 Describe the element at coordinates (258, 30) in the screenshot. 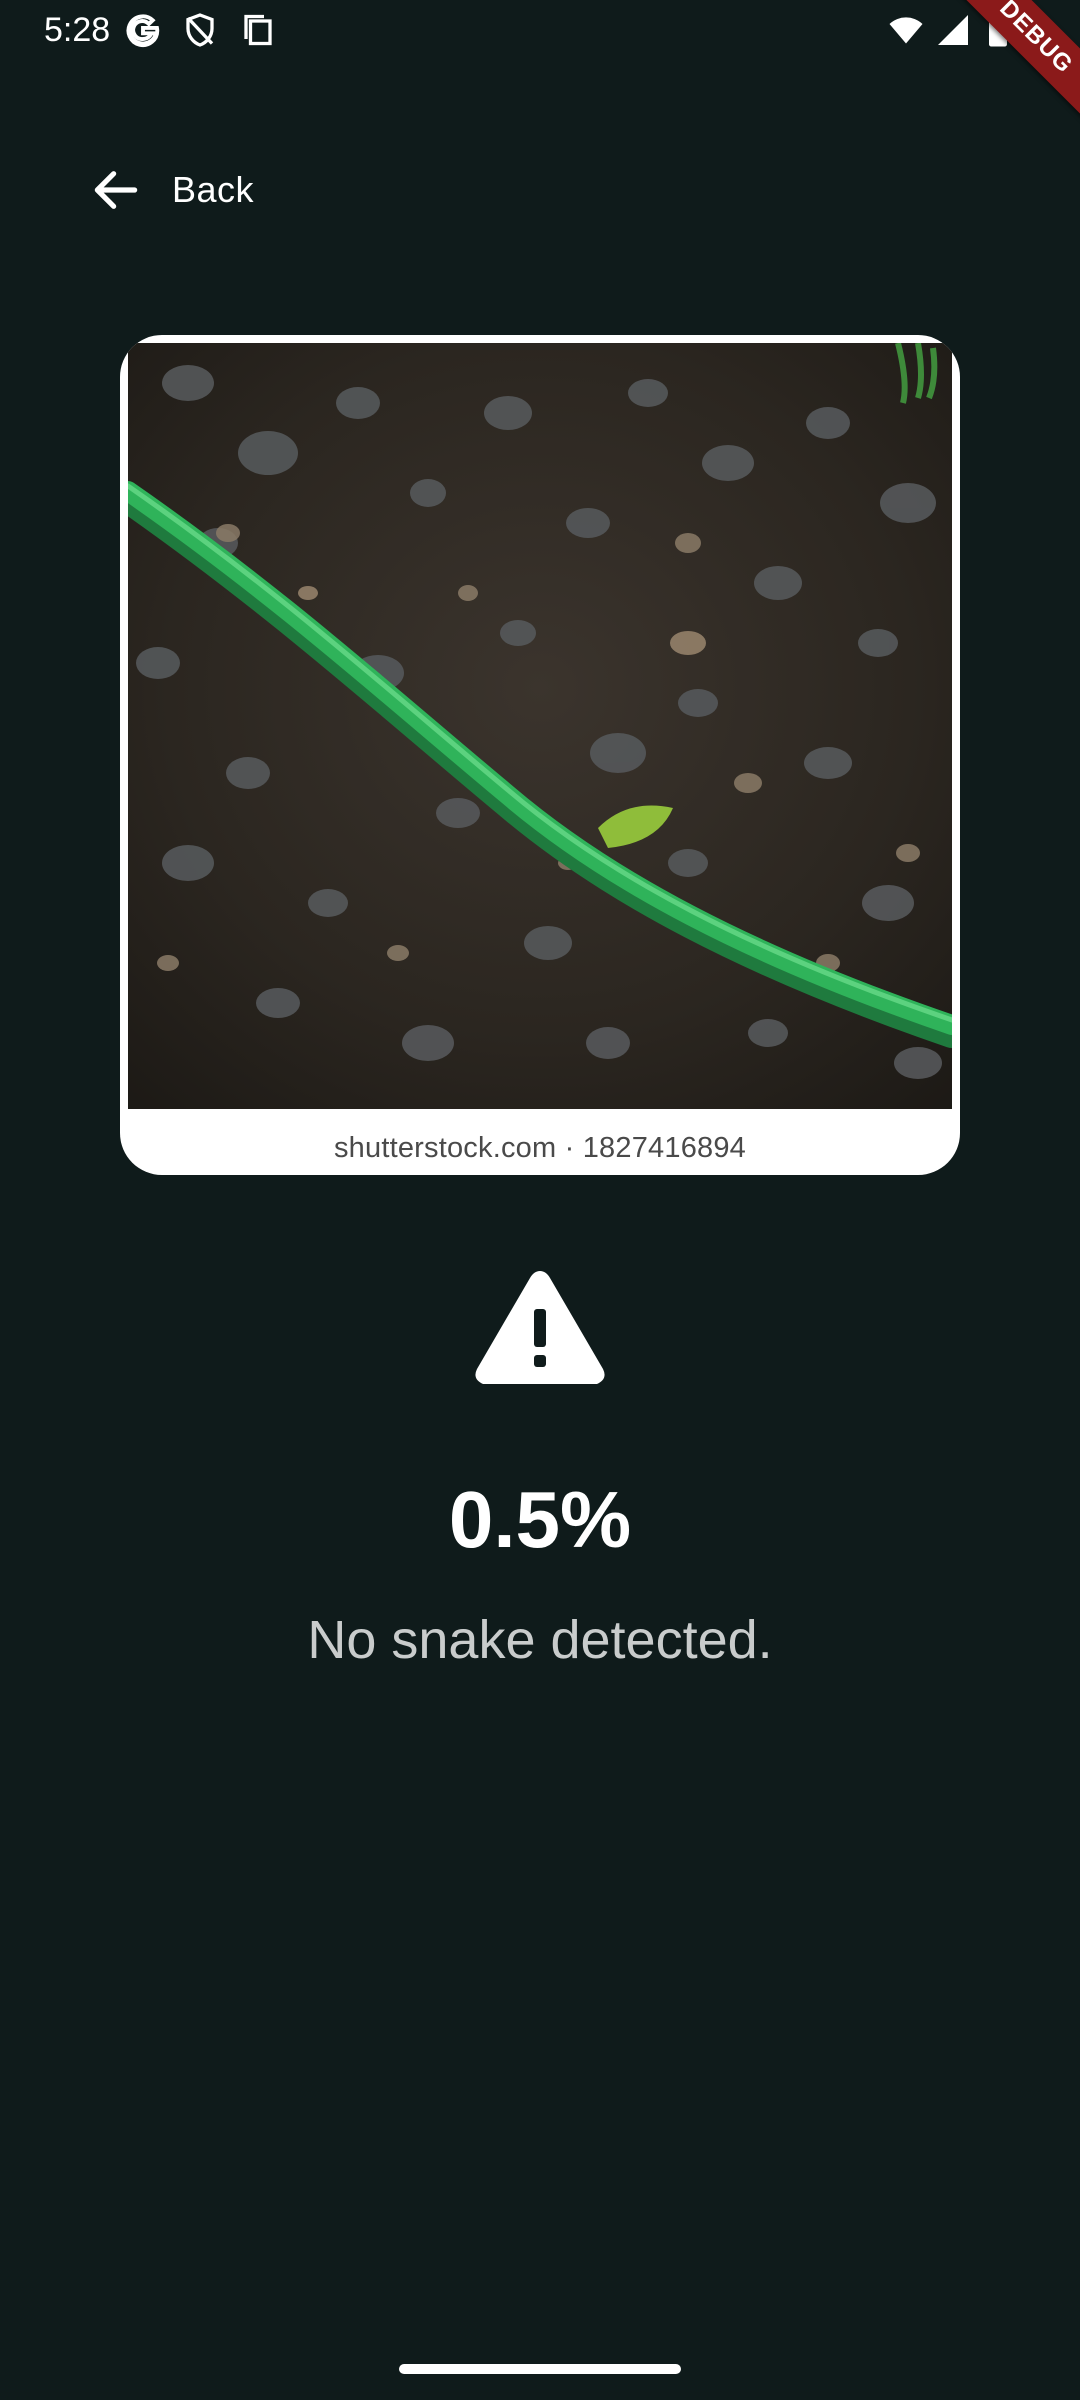

I see `clipboard-icon` at that location.